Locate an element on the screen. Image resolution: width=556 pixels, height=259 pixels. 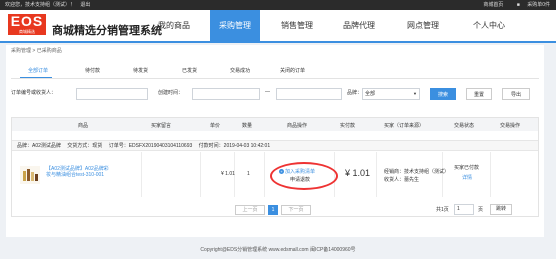
purchase-order-link: ■ 采购单0件 is located at coordinates (530, 5).